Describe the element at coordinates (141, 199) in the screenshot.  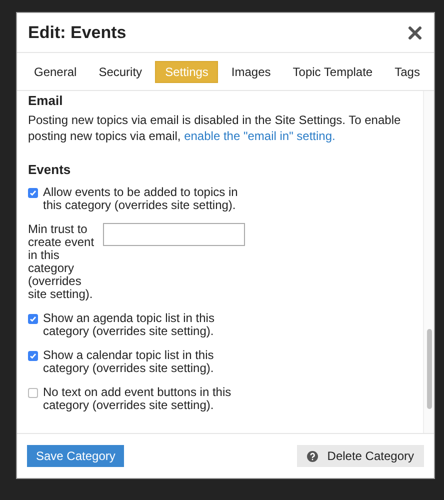
I see `checkbox-label: Allow events to be added to topics in this category (overrides site setting).` at that location.